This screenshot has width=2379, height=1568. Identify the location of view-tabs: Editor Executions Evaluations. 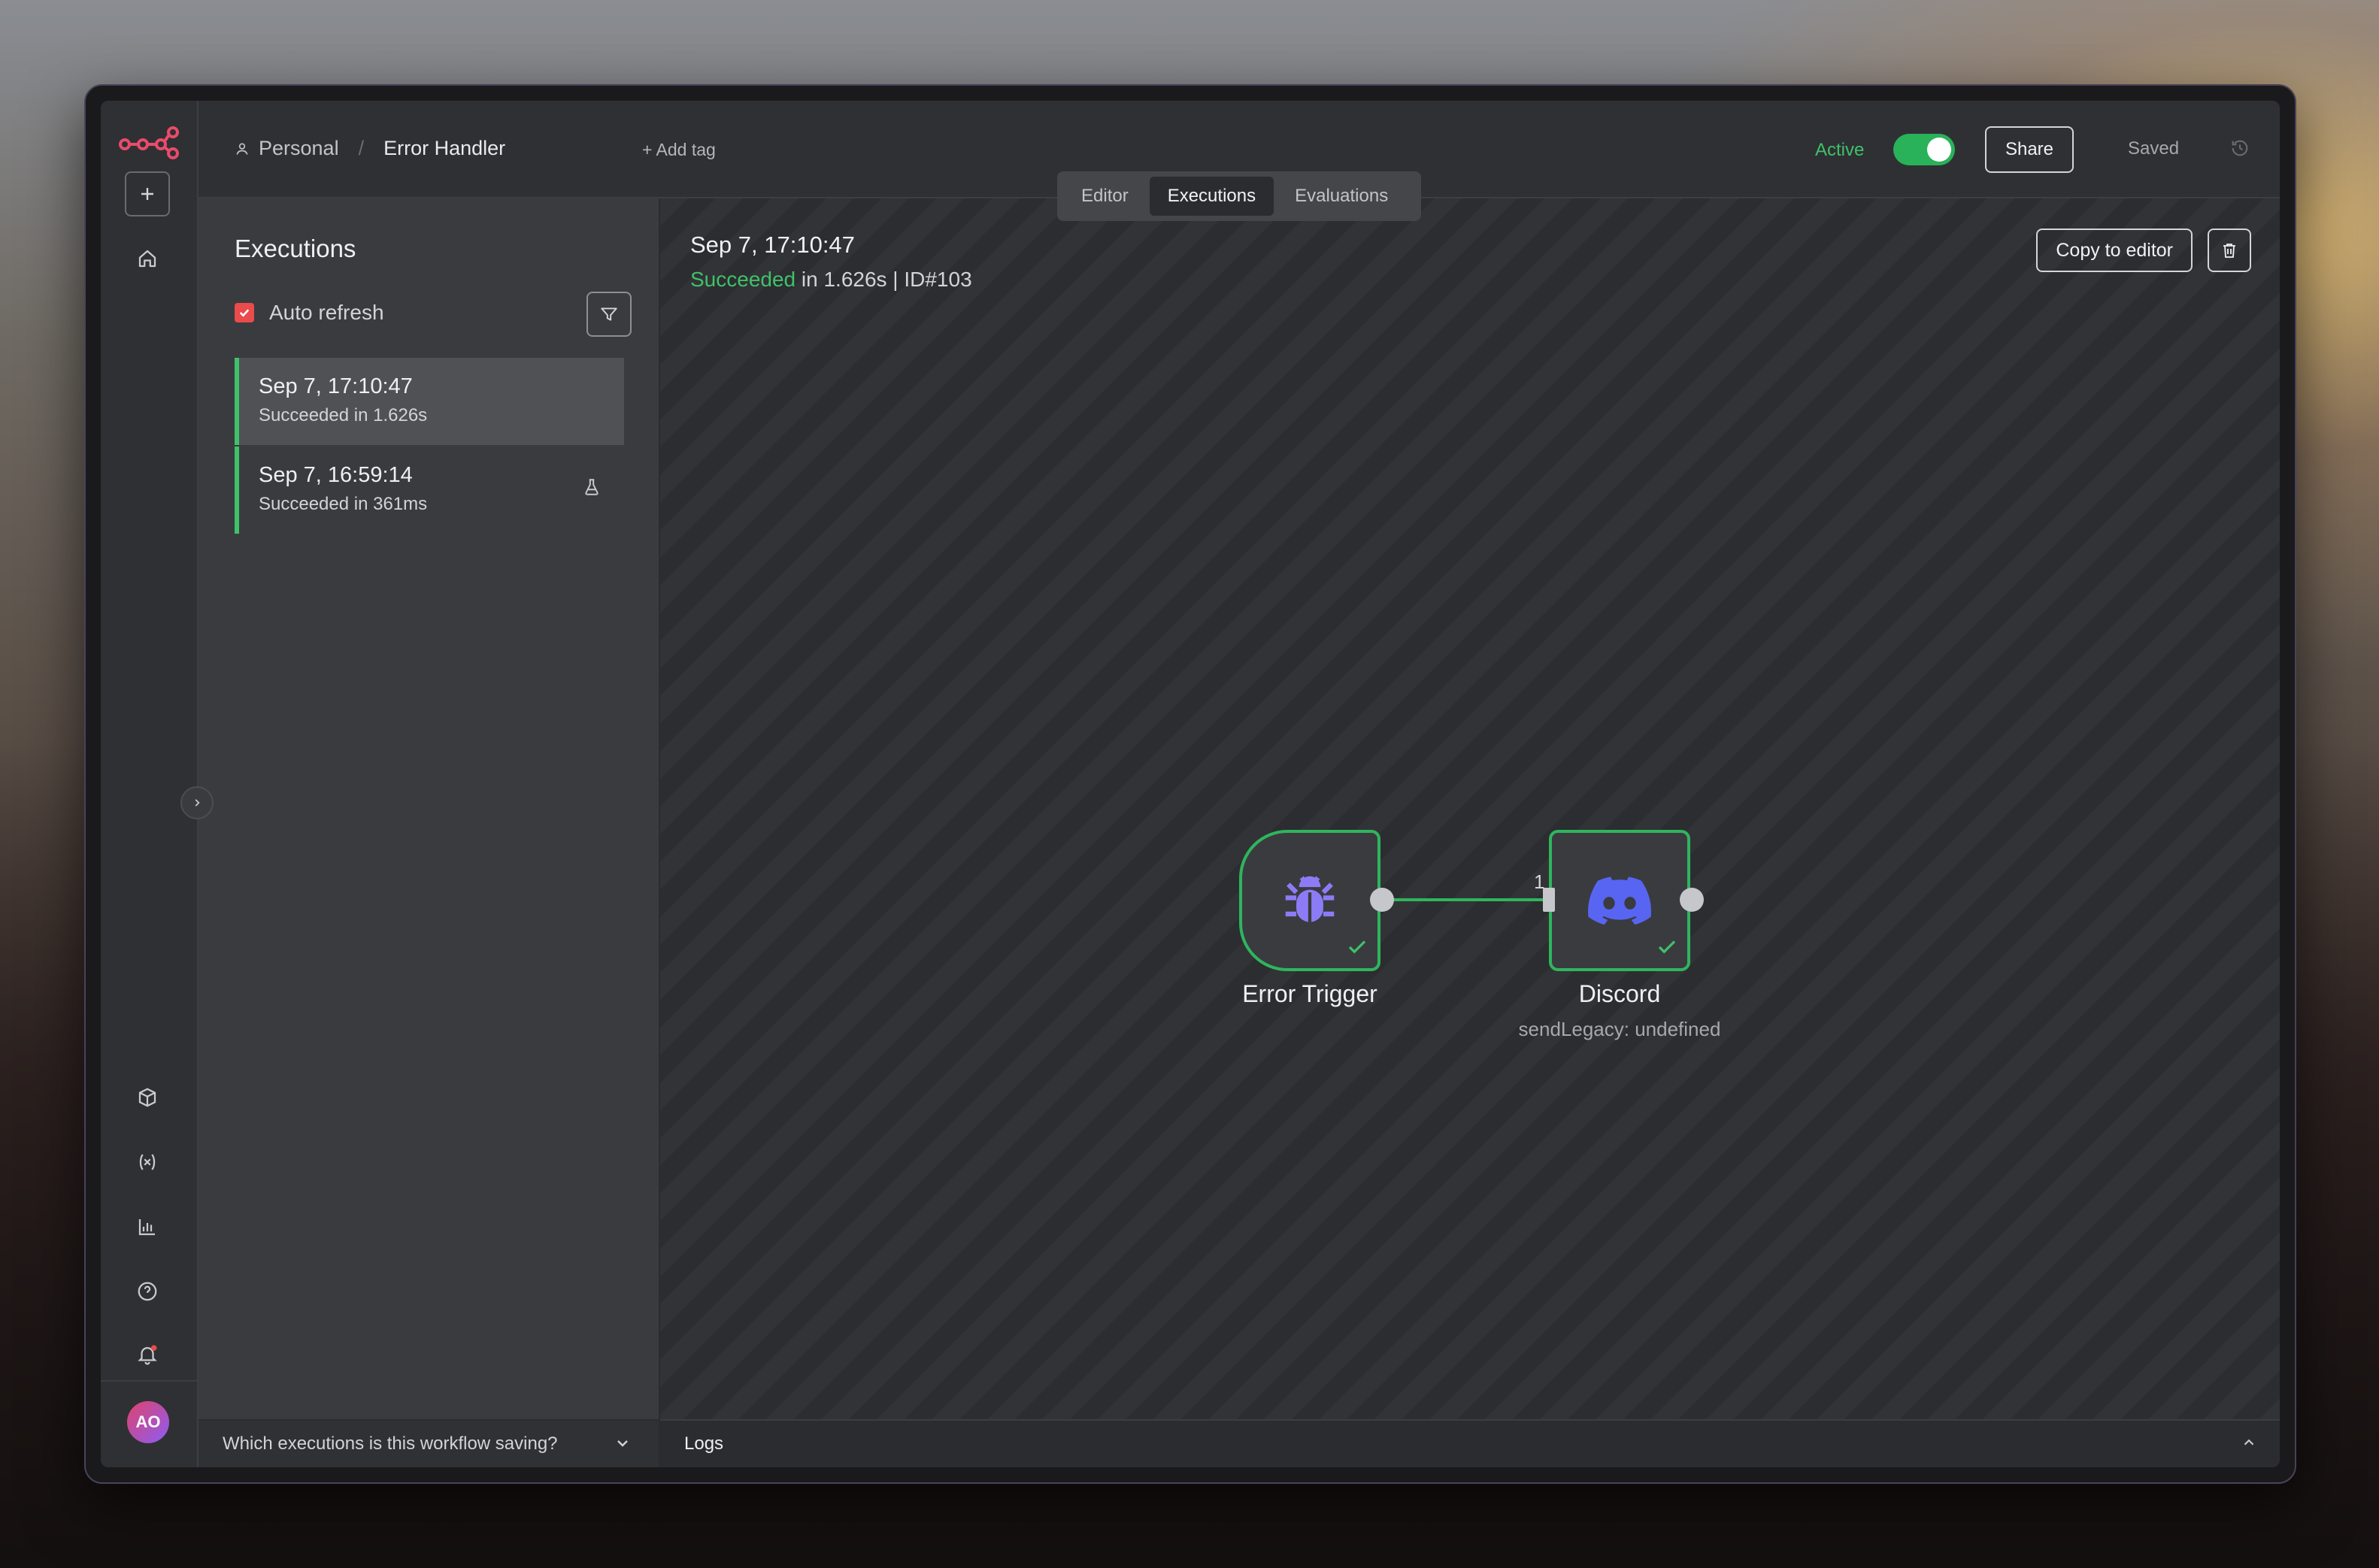
(1239, 196).